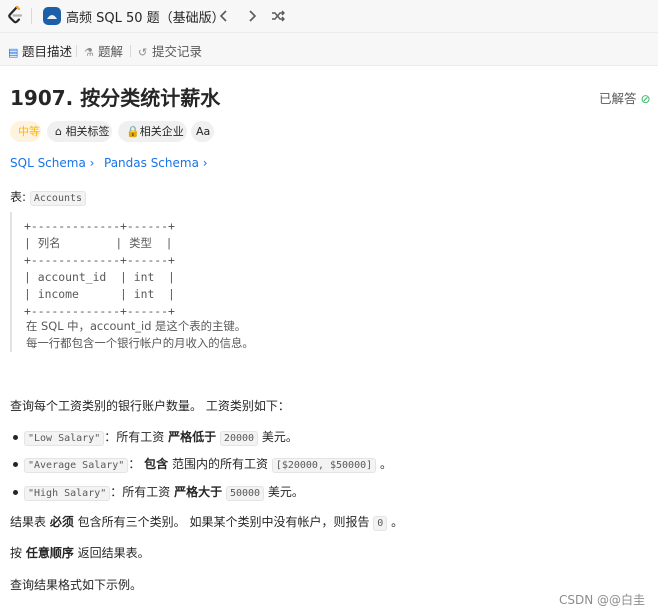  Describe the element at coordinates (58, 131) in the screenshot. I see `tag-icon: ⌂` at that location.